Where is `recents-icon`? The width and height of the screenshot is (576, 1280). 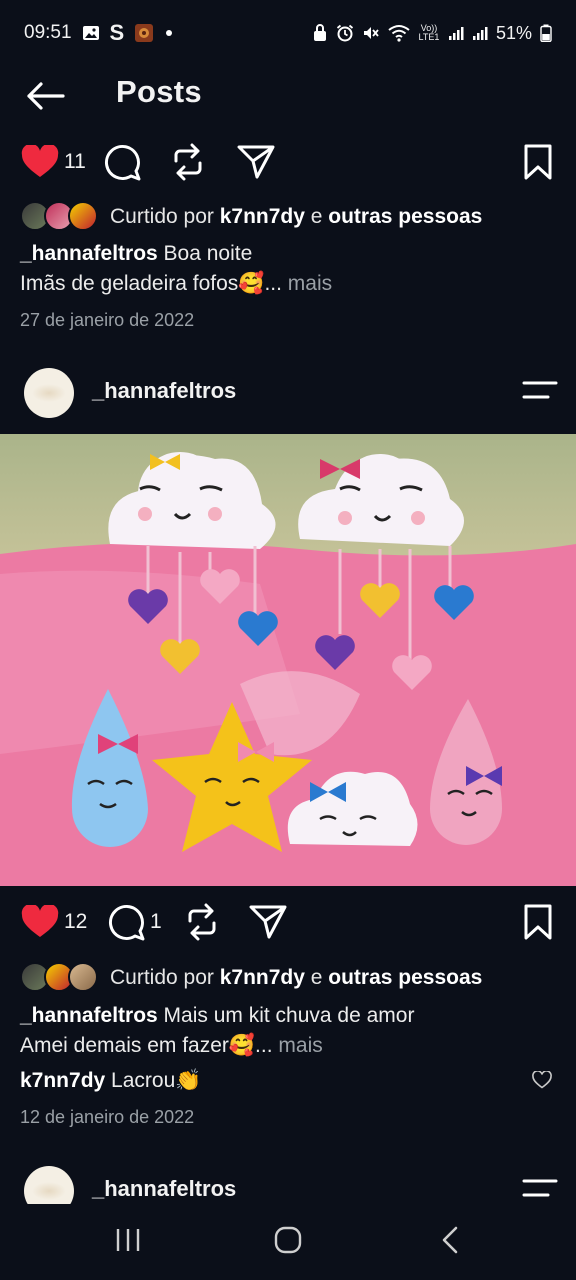
recents-icon is located at coordinates (128, 1240).